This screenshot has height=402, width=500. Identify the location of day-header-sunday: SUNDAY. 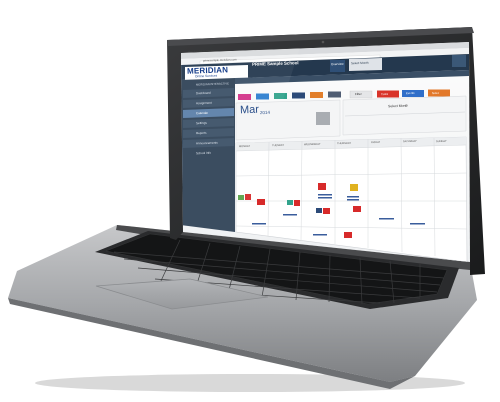
(441, 141).